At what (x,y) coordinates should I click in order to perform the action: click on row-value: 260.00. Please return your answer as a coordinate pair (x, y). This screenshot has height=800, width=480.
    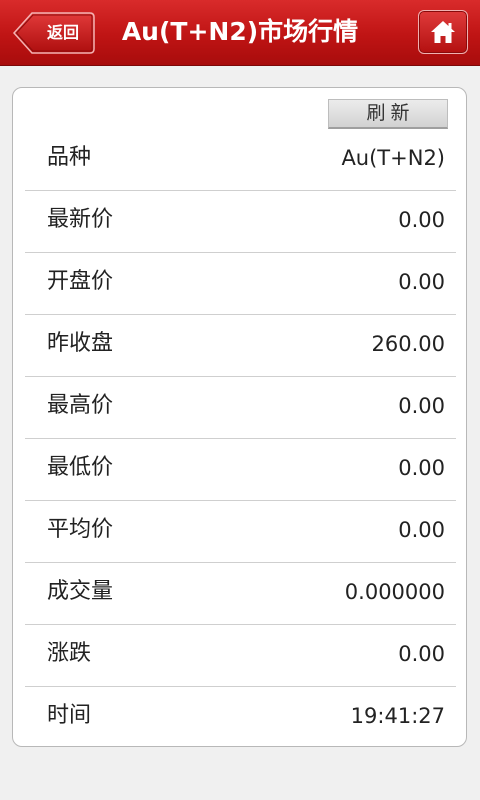
    Looking at the image, I should click on (408, 344).